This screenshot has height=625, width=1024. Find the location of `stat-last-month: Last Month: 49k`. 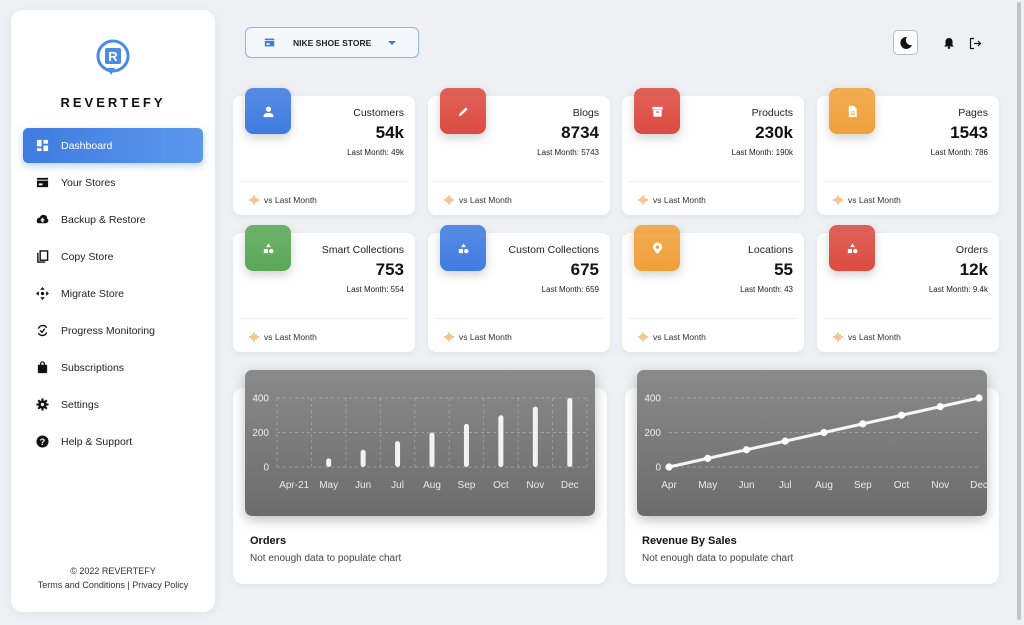

stat-last-month: Last Month: 49k is located at coordinates (375, 152).